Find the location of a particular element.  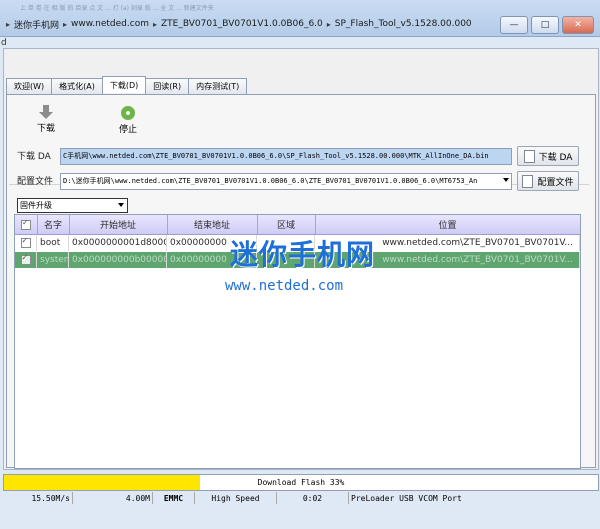

mode-select: 固件升级 is located at coordinates (72, 205).